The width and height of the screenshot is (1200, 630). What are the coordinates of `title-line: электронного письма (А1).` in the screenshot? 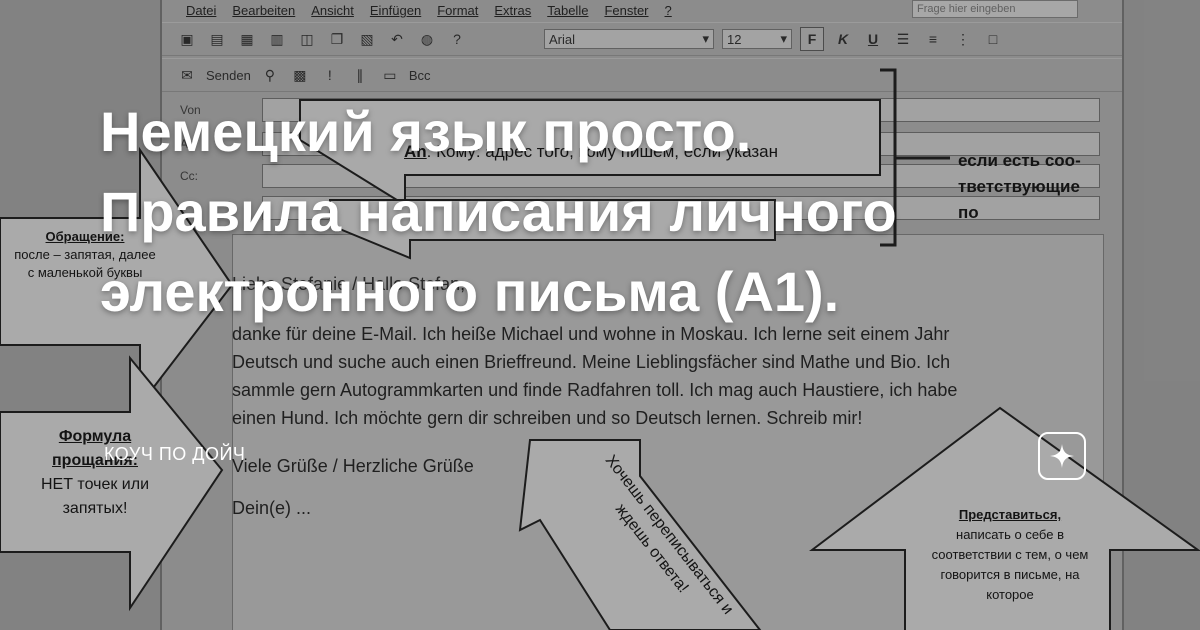 It's located at (470, 291).